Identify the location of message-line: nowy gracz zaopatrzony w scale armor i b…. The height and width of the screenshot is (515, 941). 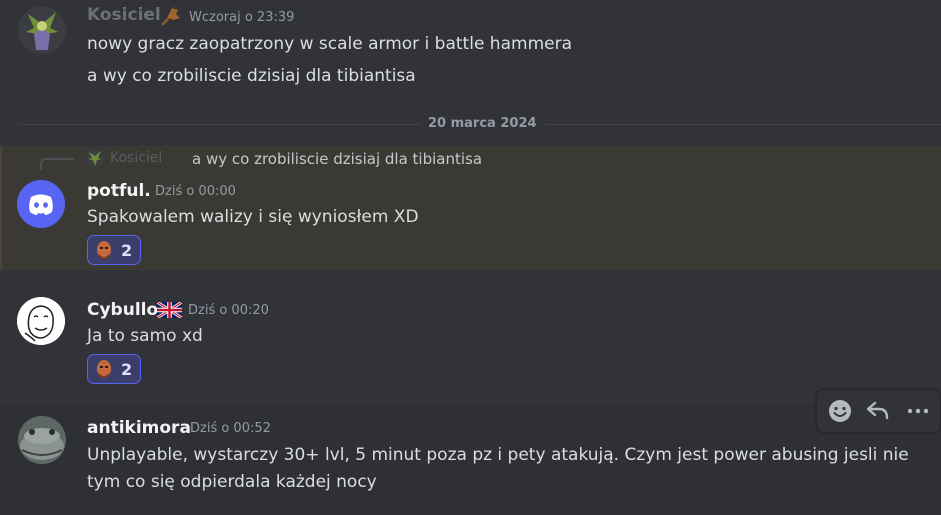
(329, 44).